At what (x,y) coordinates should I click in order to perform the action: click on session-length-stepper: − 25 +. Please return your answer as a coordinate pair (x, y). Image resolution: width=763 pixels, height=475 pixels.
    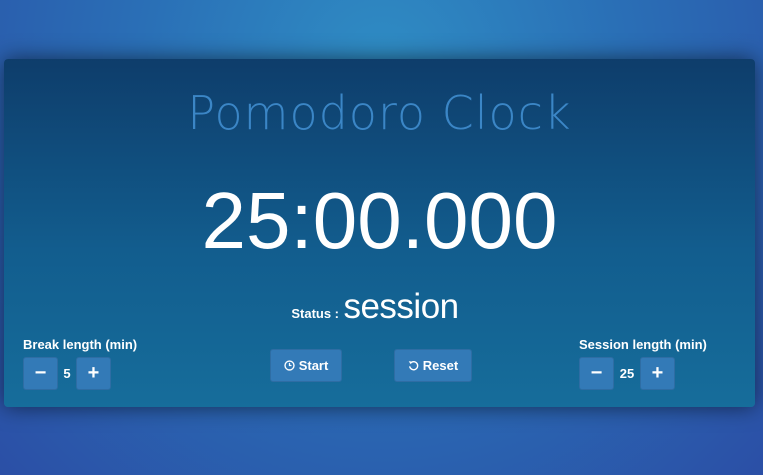
    Looking at the image, I should click on (643, 373).